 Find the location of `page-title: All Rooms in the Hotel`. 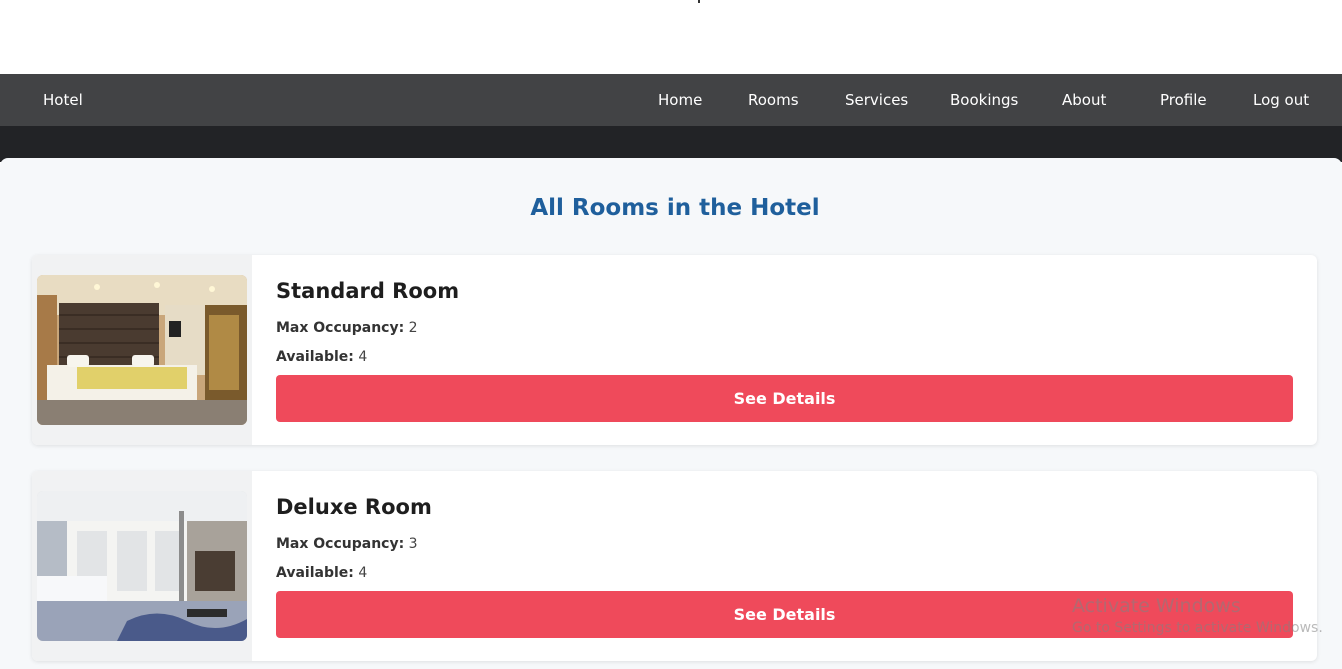

page-title: All Rooms in the Hotel is located at coordinates (675, 208).